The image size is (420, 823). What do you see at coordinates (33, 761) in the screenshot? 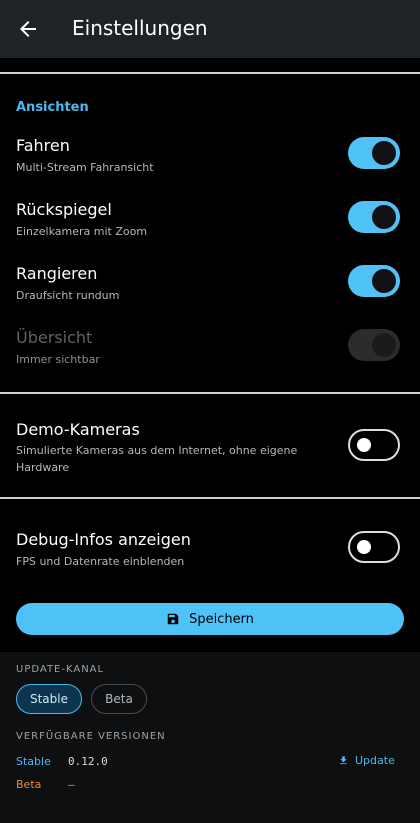
I see `version-name-stable: Stable` at bounding box center [33, 761].